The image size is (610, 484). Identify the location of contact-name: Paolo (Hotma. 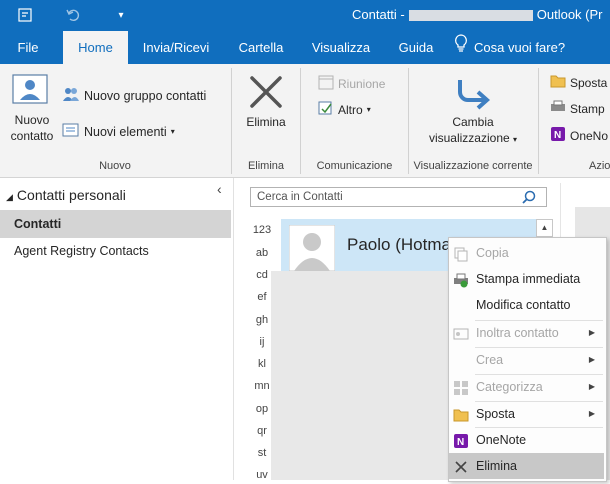
(399, 244).